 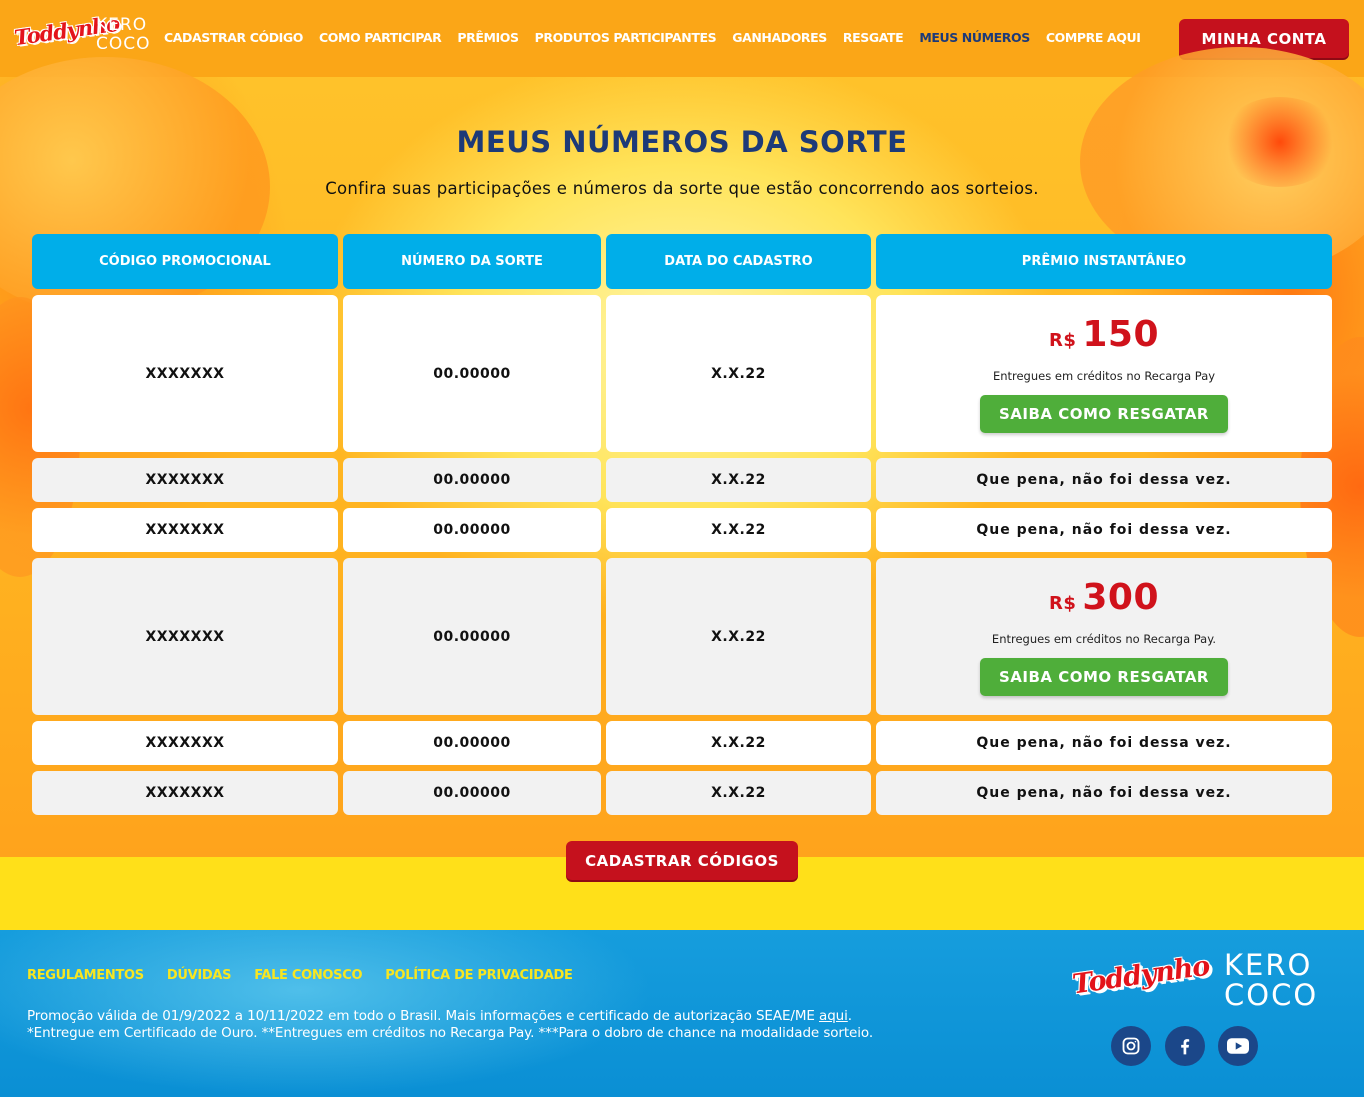 I want to click on prize-amount: 150, so click(x=1121, y=334).